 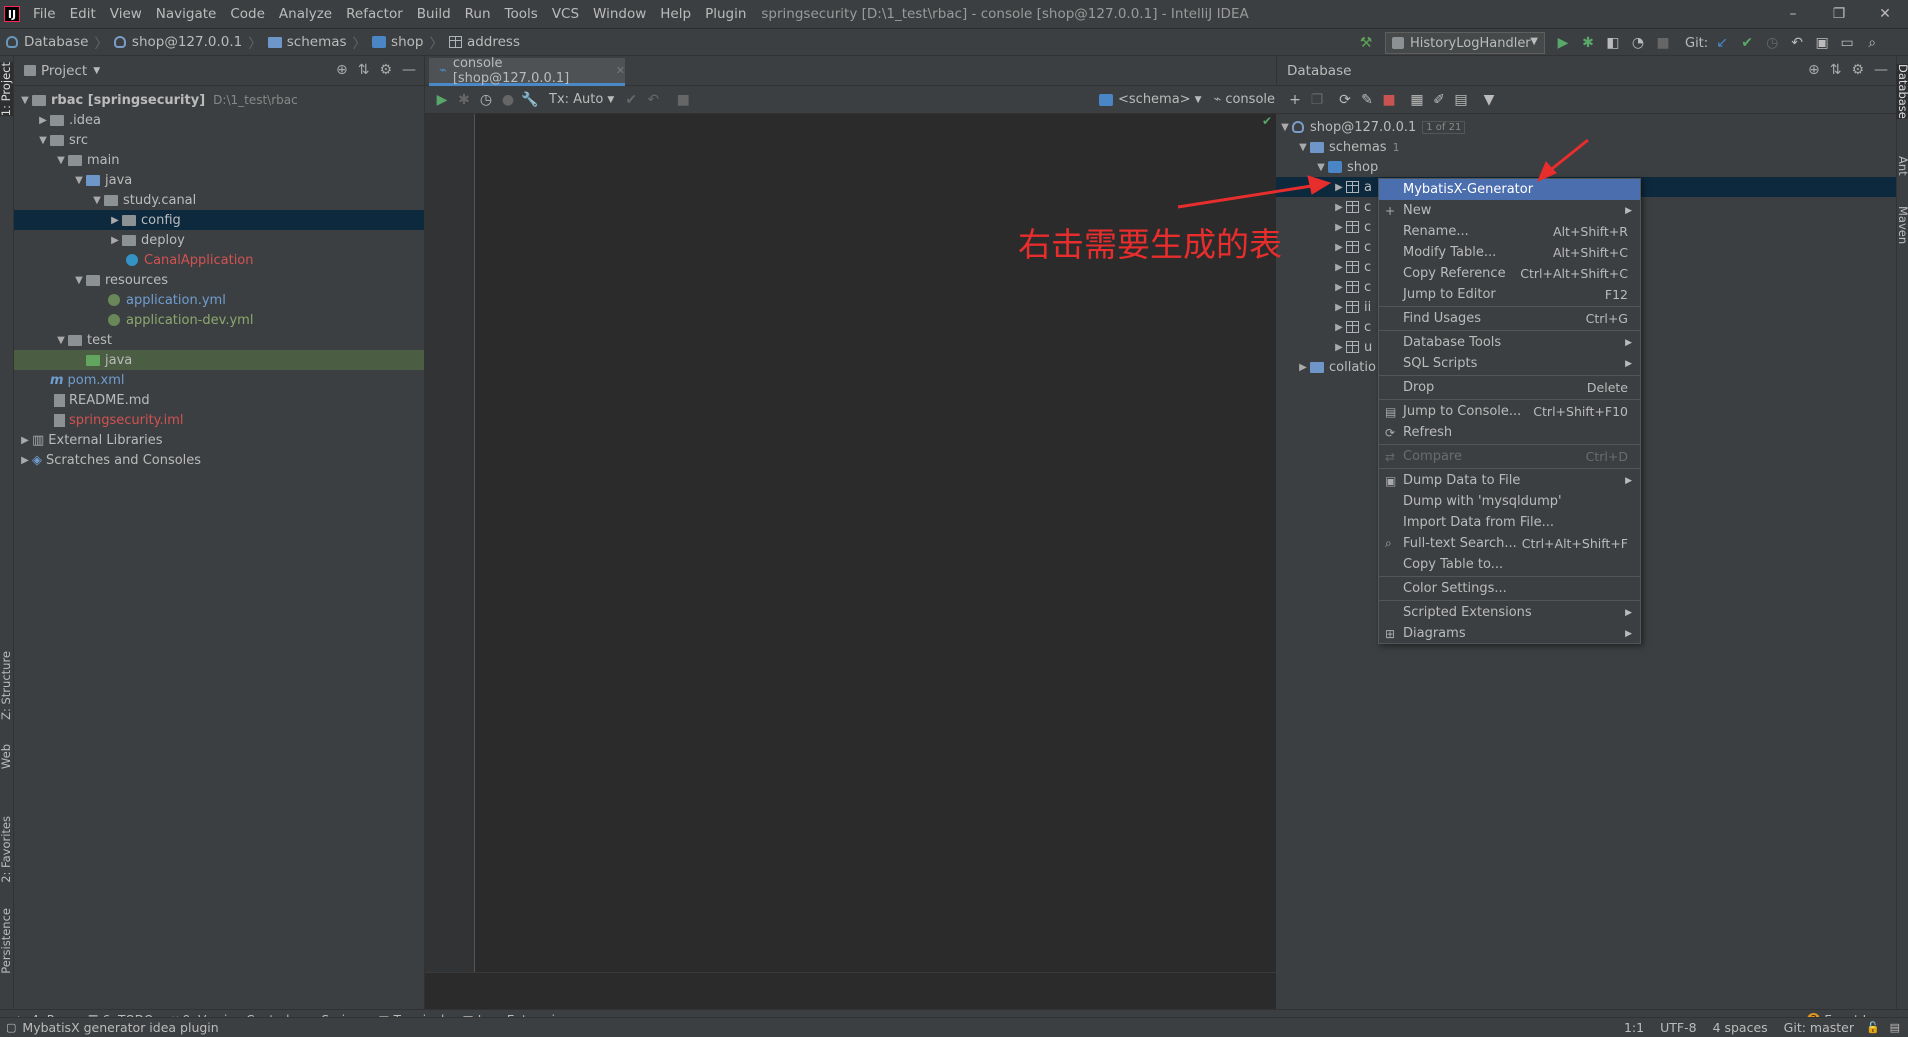 What do you see at coordinates (1547, 171) in the screenshot?
I see `arrow-head-right` at bounding box center [1547, 171].